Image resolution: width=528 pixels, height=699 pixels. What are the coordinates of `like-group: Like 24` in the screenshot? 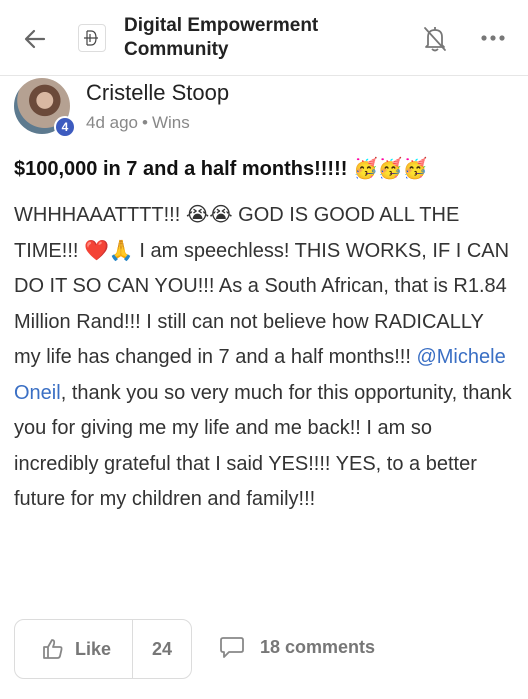 It's located at (103, 649).